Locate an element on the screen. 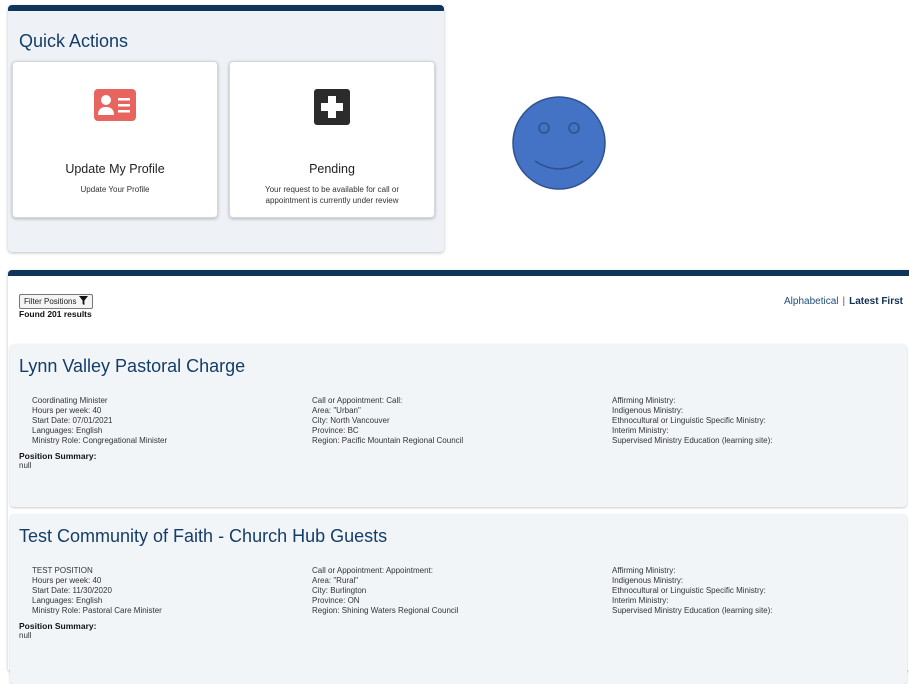 The image size is (909, 684). start-date: Start Date: 07/01/2021 is located at coordinates (72, 420).